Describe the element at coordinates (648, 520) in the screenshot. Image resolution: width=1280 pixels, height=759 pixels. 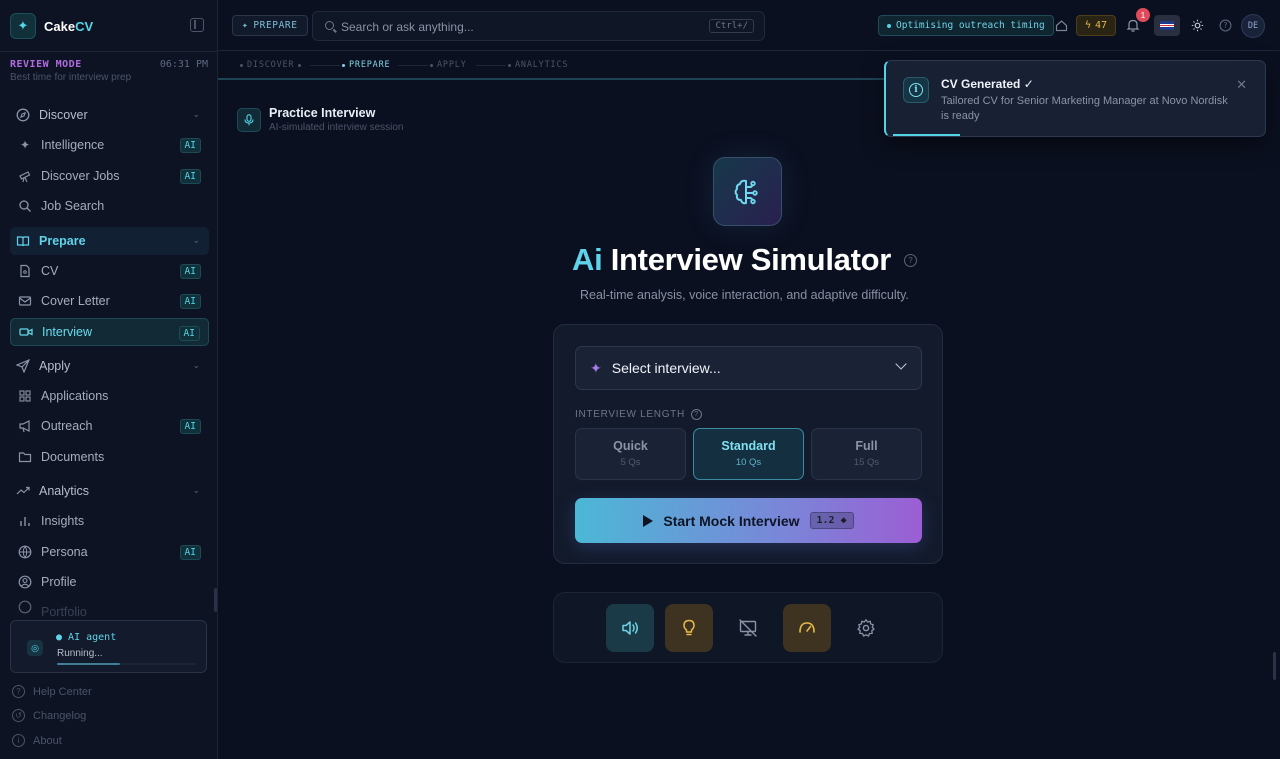
I see `play-icon` at that location.